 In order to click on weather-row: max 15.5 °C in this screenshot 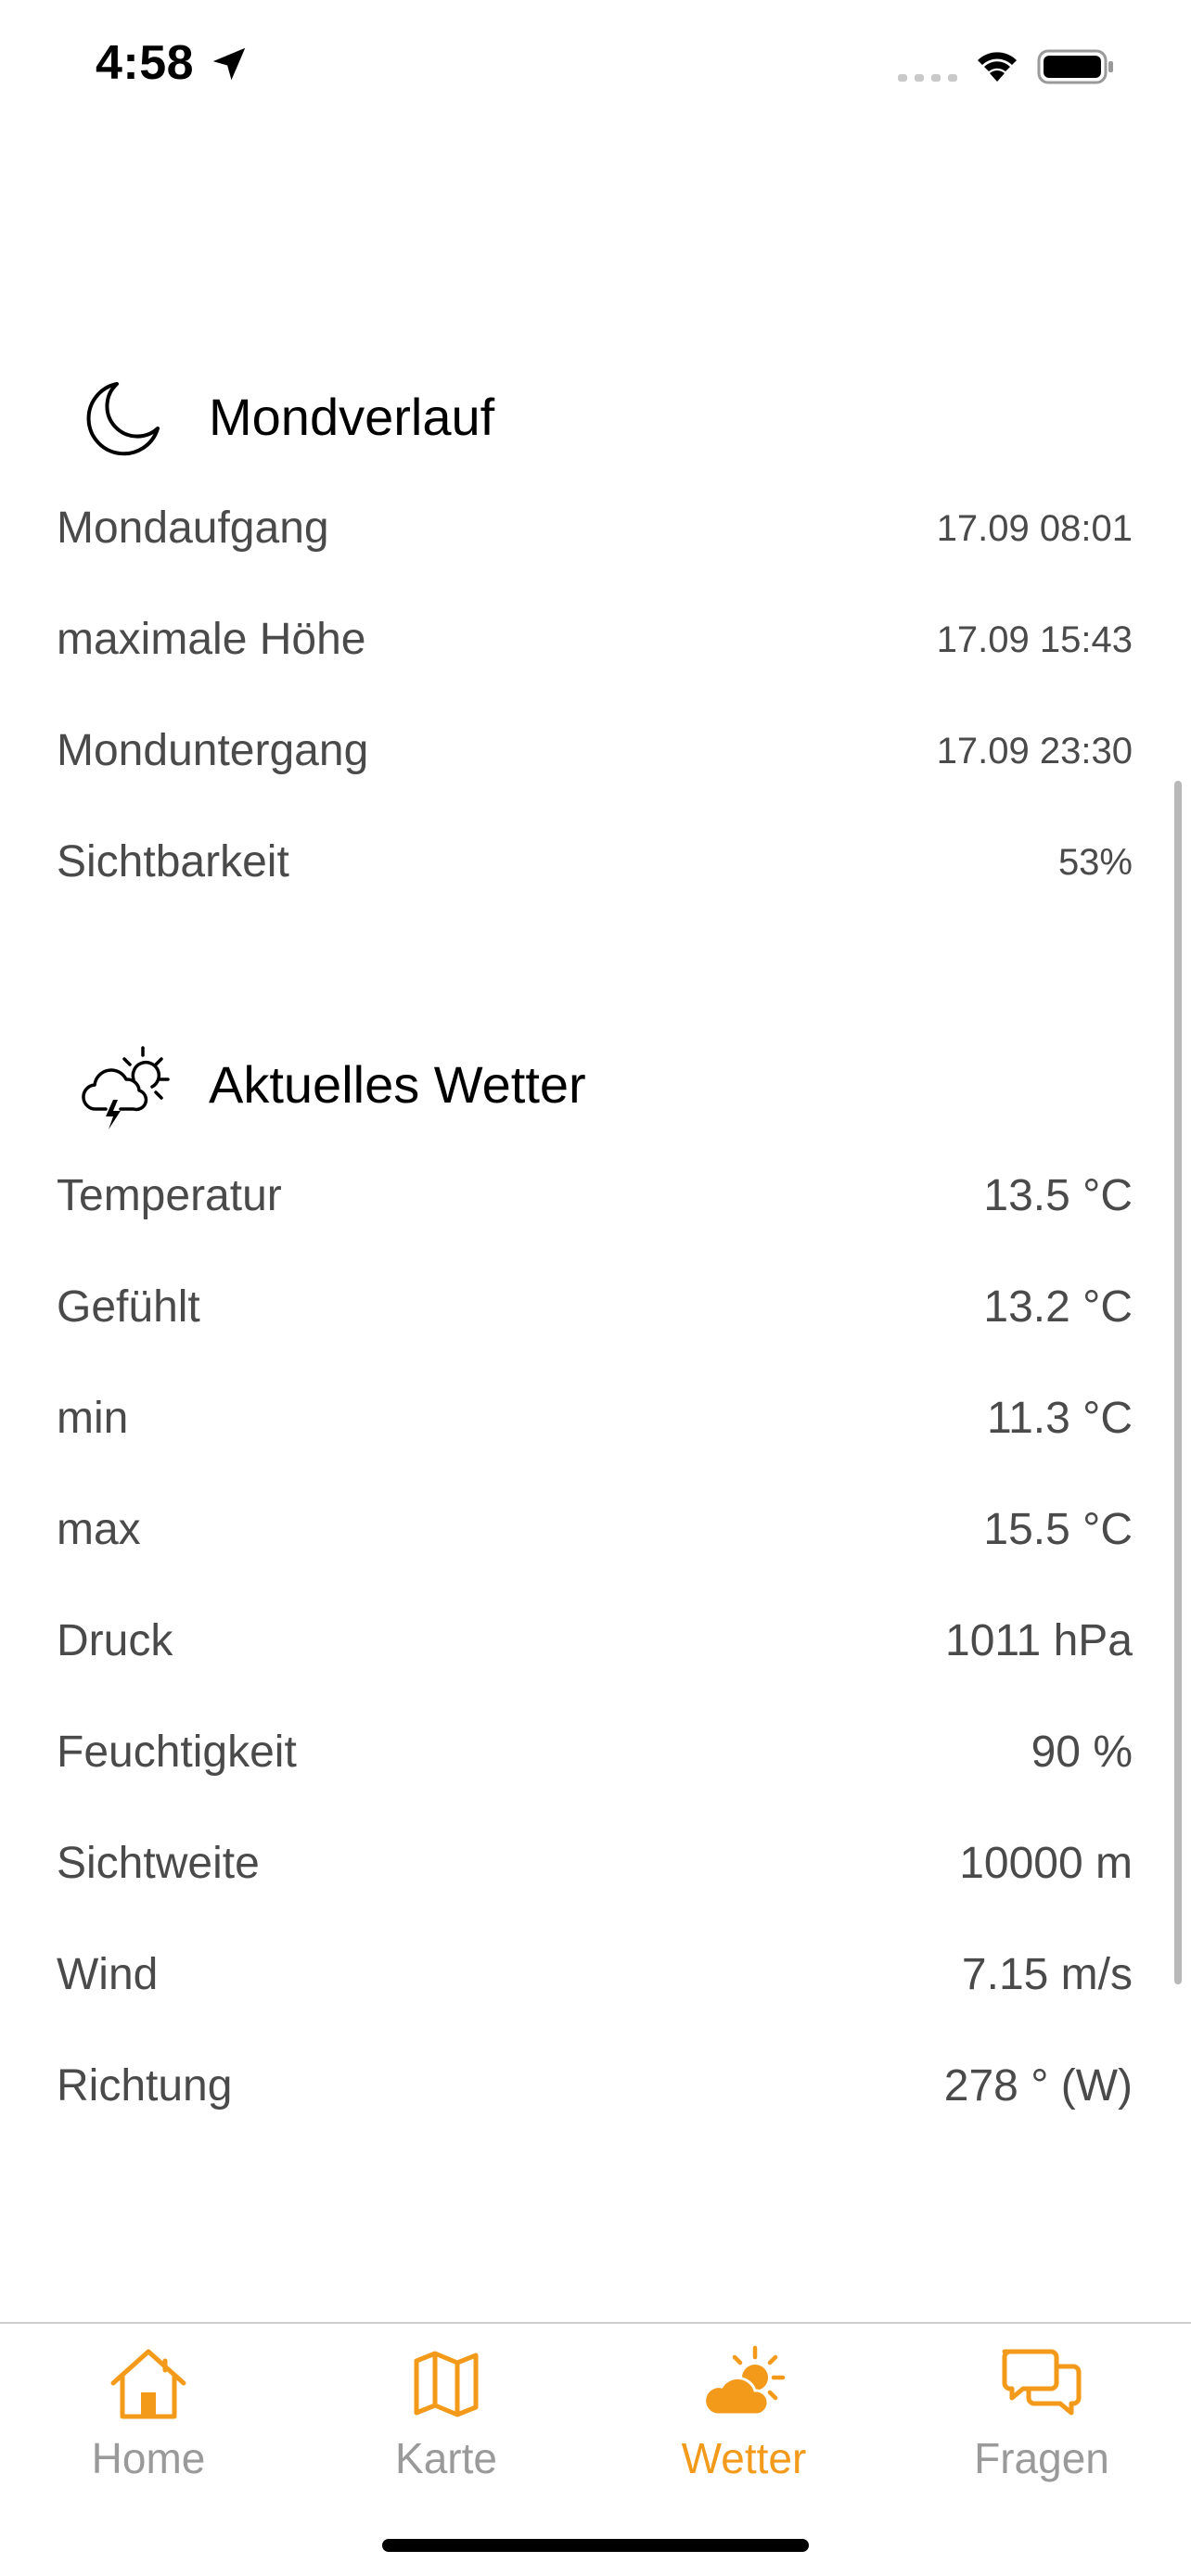, I will do `click(595, 1530)`.